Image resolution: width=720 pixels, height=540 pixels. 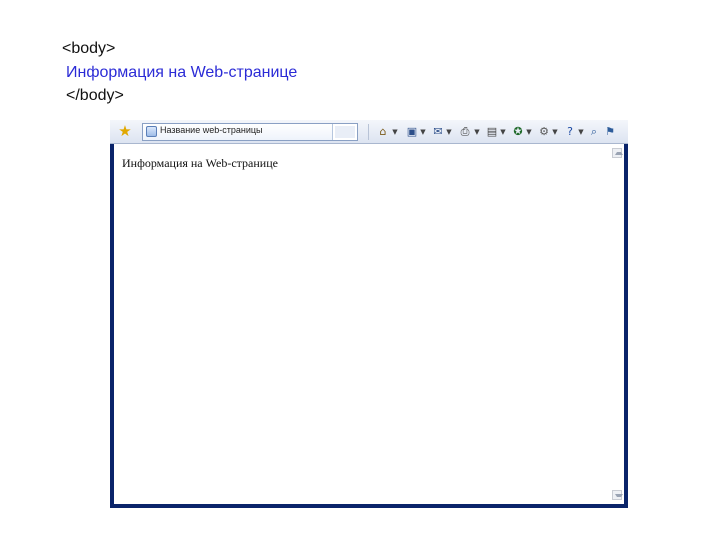 What do you see at coordinates (125, 131) in the screenshot?
I see `star-icon: ★` at bounding box center [125, 131].